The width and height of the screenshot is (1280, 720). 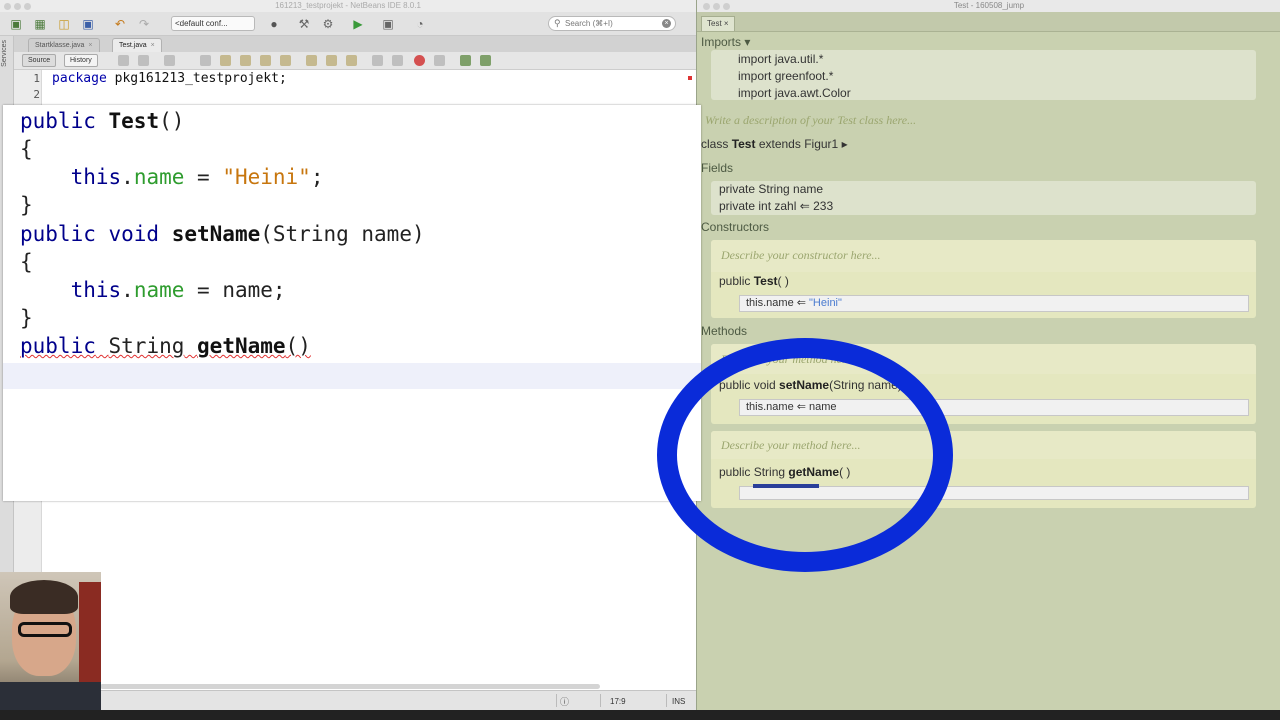 What do you see at coordinates (618, 701) in the screenshot?
I see `caret-position: 17:9` at bounding box center [618, 701].